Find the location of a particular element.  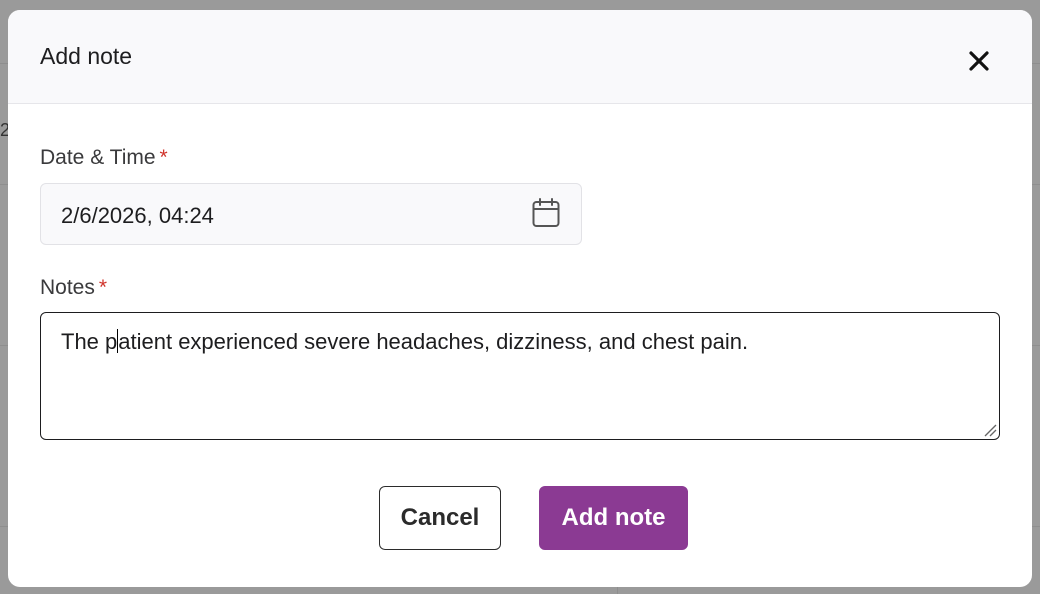

dialog-title: Add note is located at coordinates (86, 56).